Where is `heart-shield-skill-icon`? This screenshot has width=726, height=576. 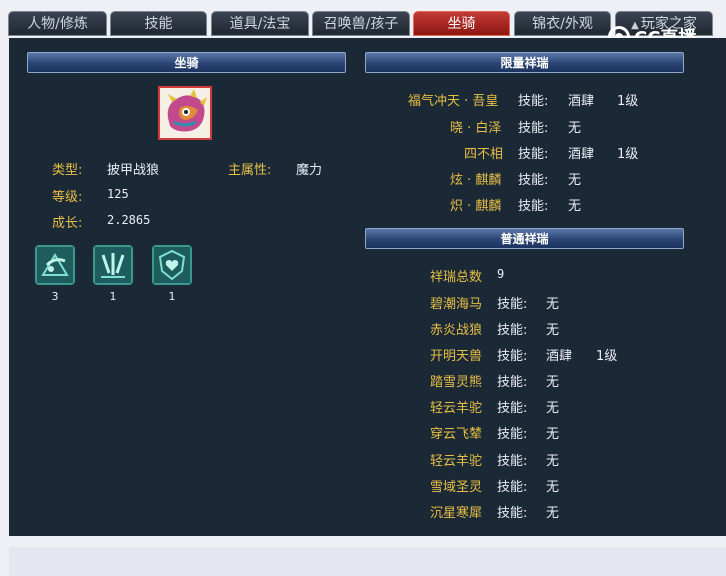
heart-shield-skill-icon is located at coordinates (172, 265).